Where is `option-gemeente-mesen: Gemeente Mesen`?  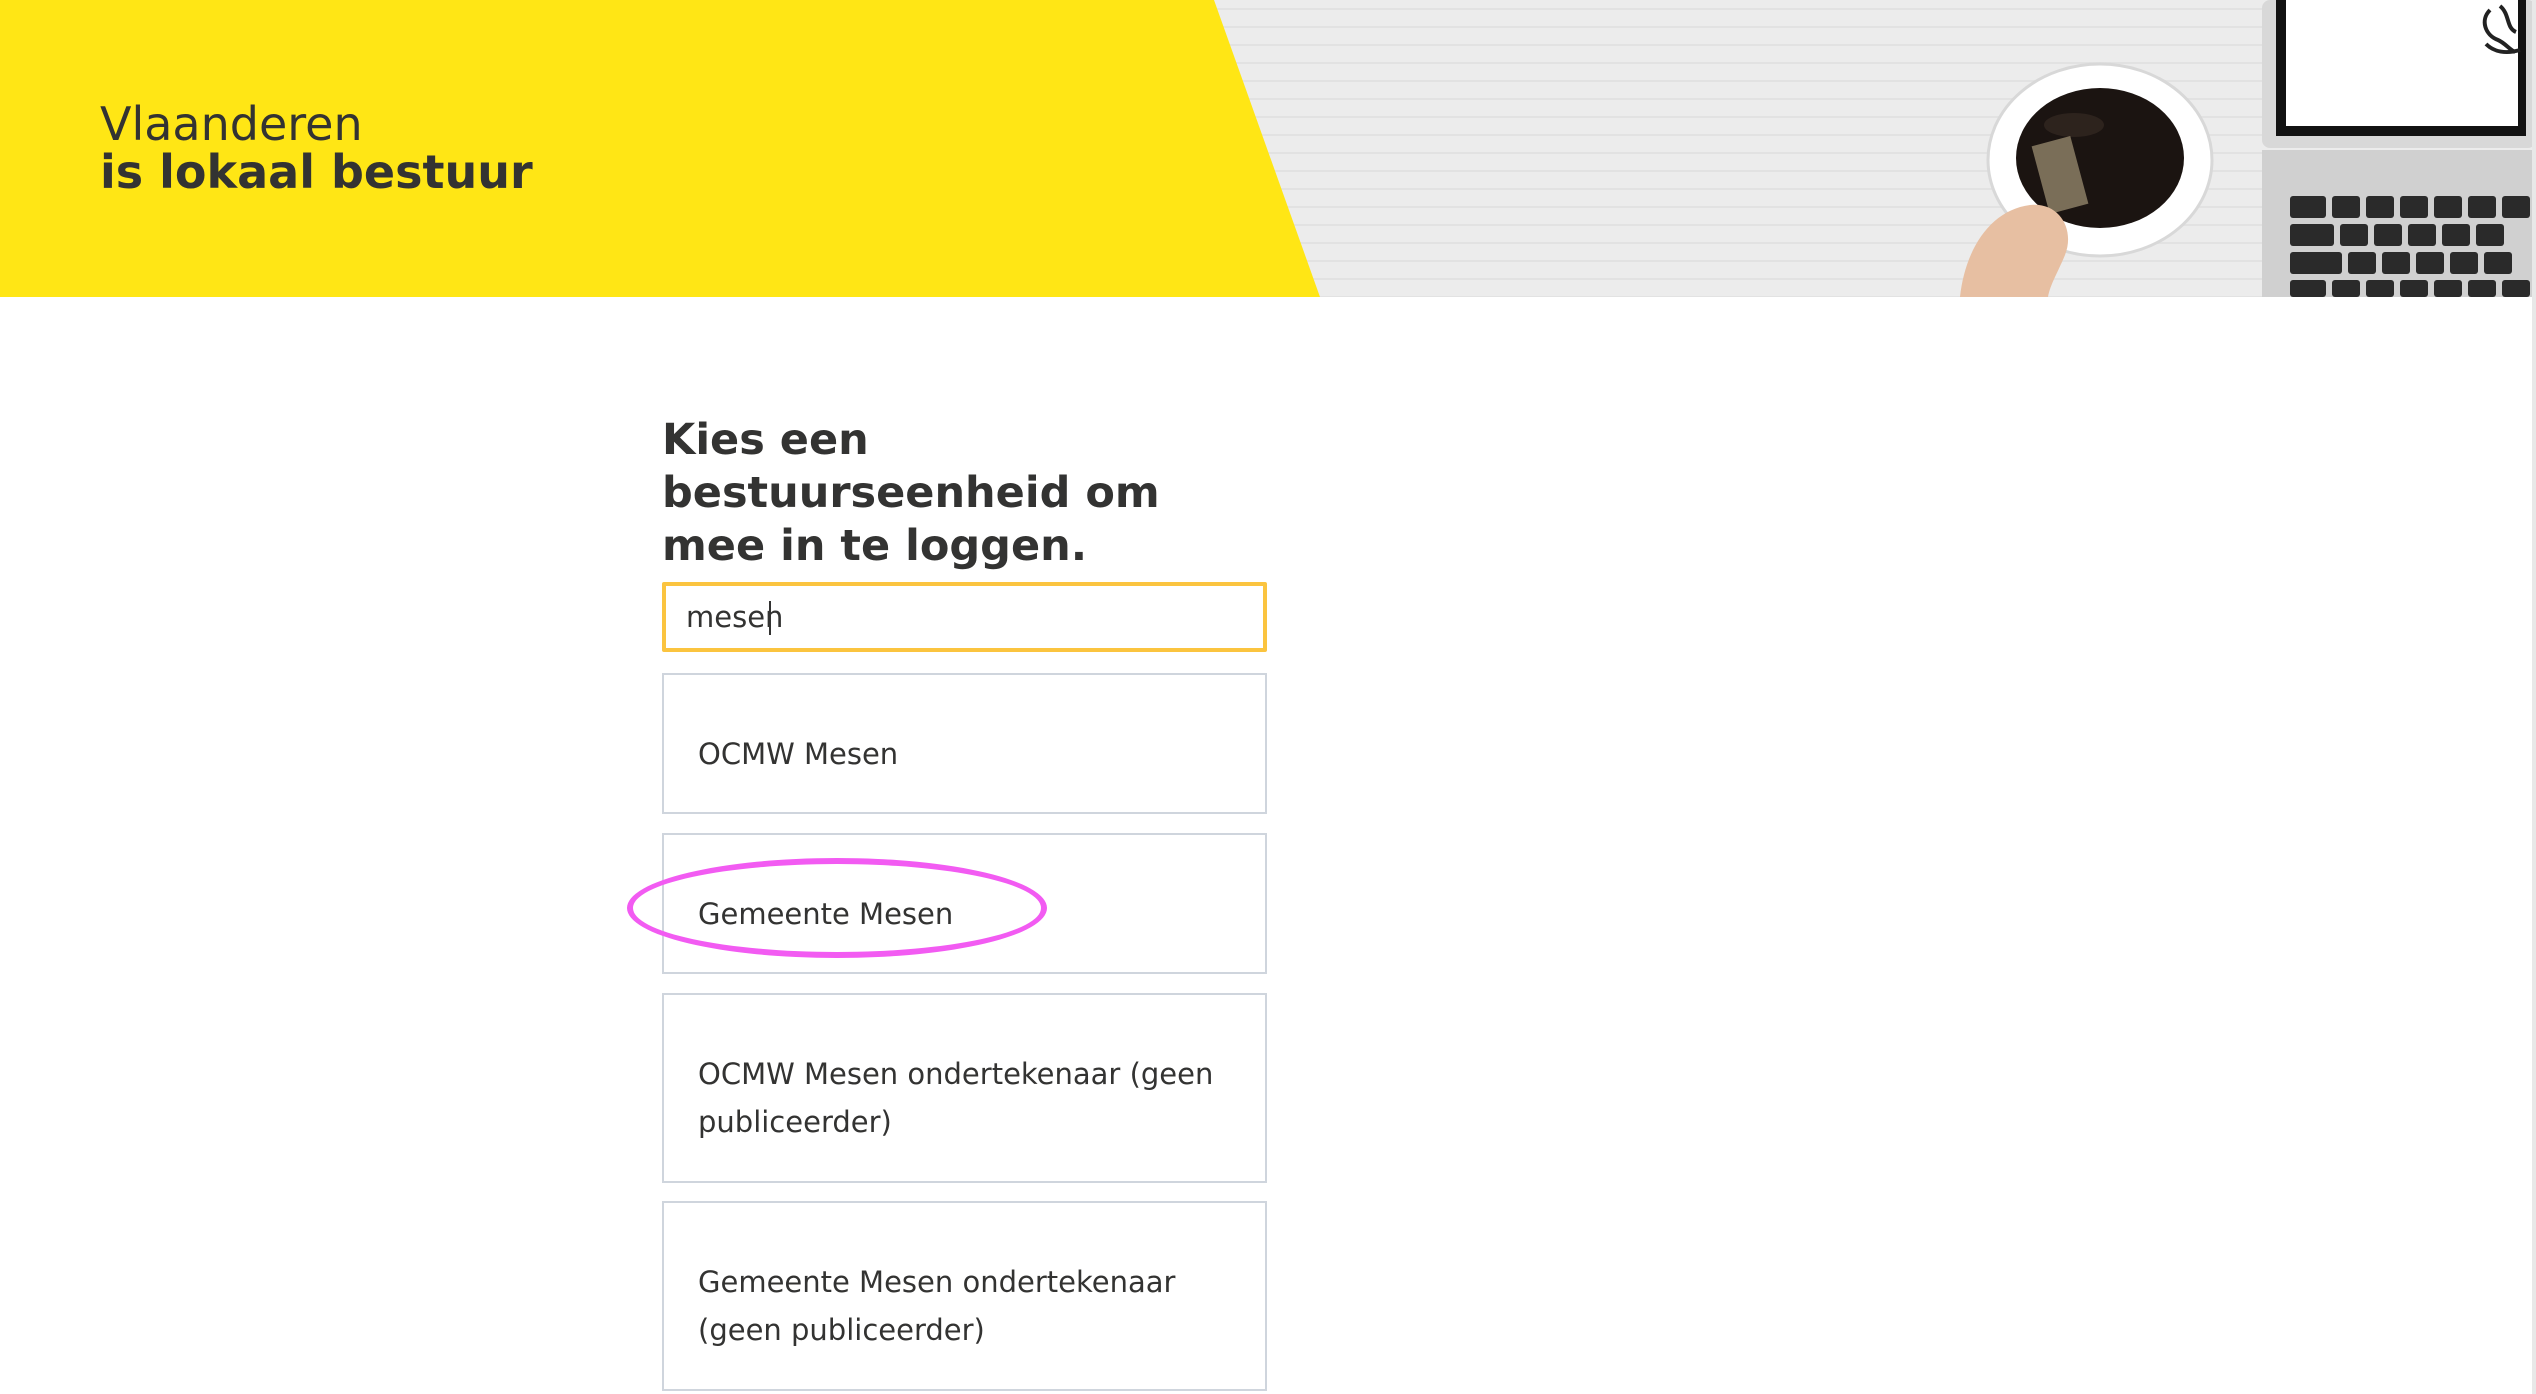
option-gemeente-mesen: Gemeente Mesen is located at coordinates (964, 903).